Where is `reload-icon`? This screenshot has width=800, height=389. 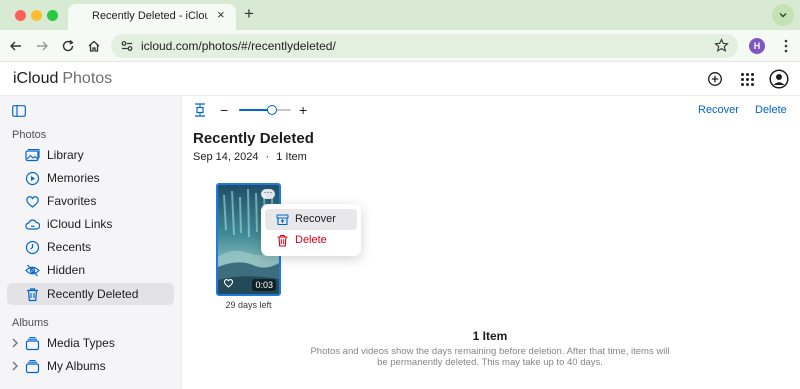 reload-icon is located at coordinates (68, 46).